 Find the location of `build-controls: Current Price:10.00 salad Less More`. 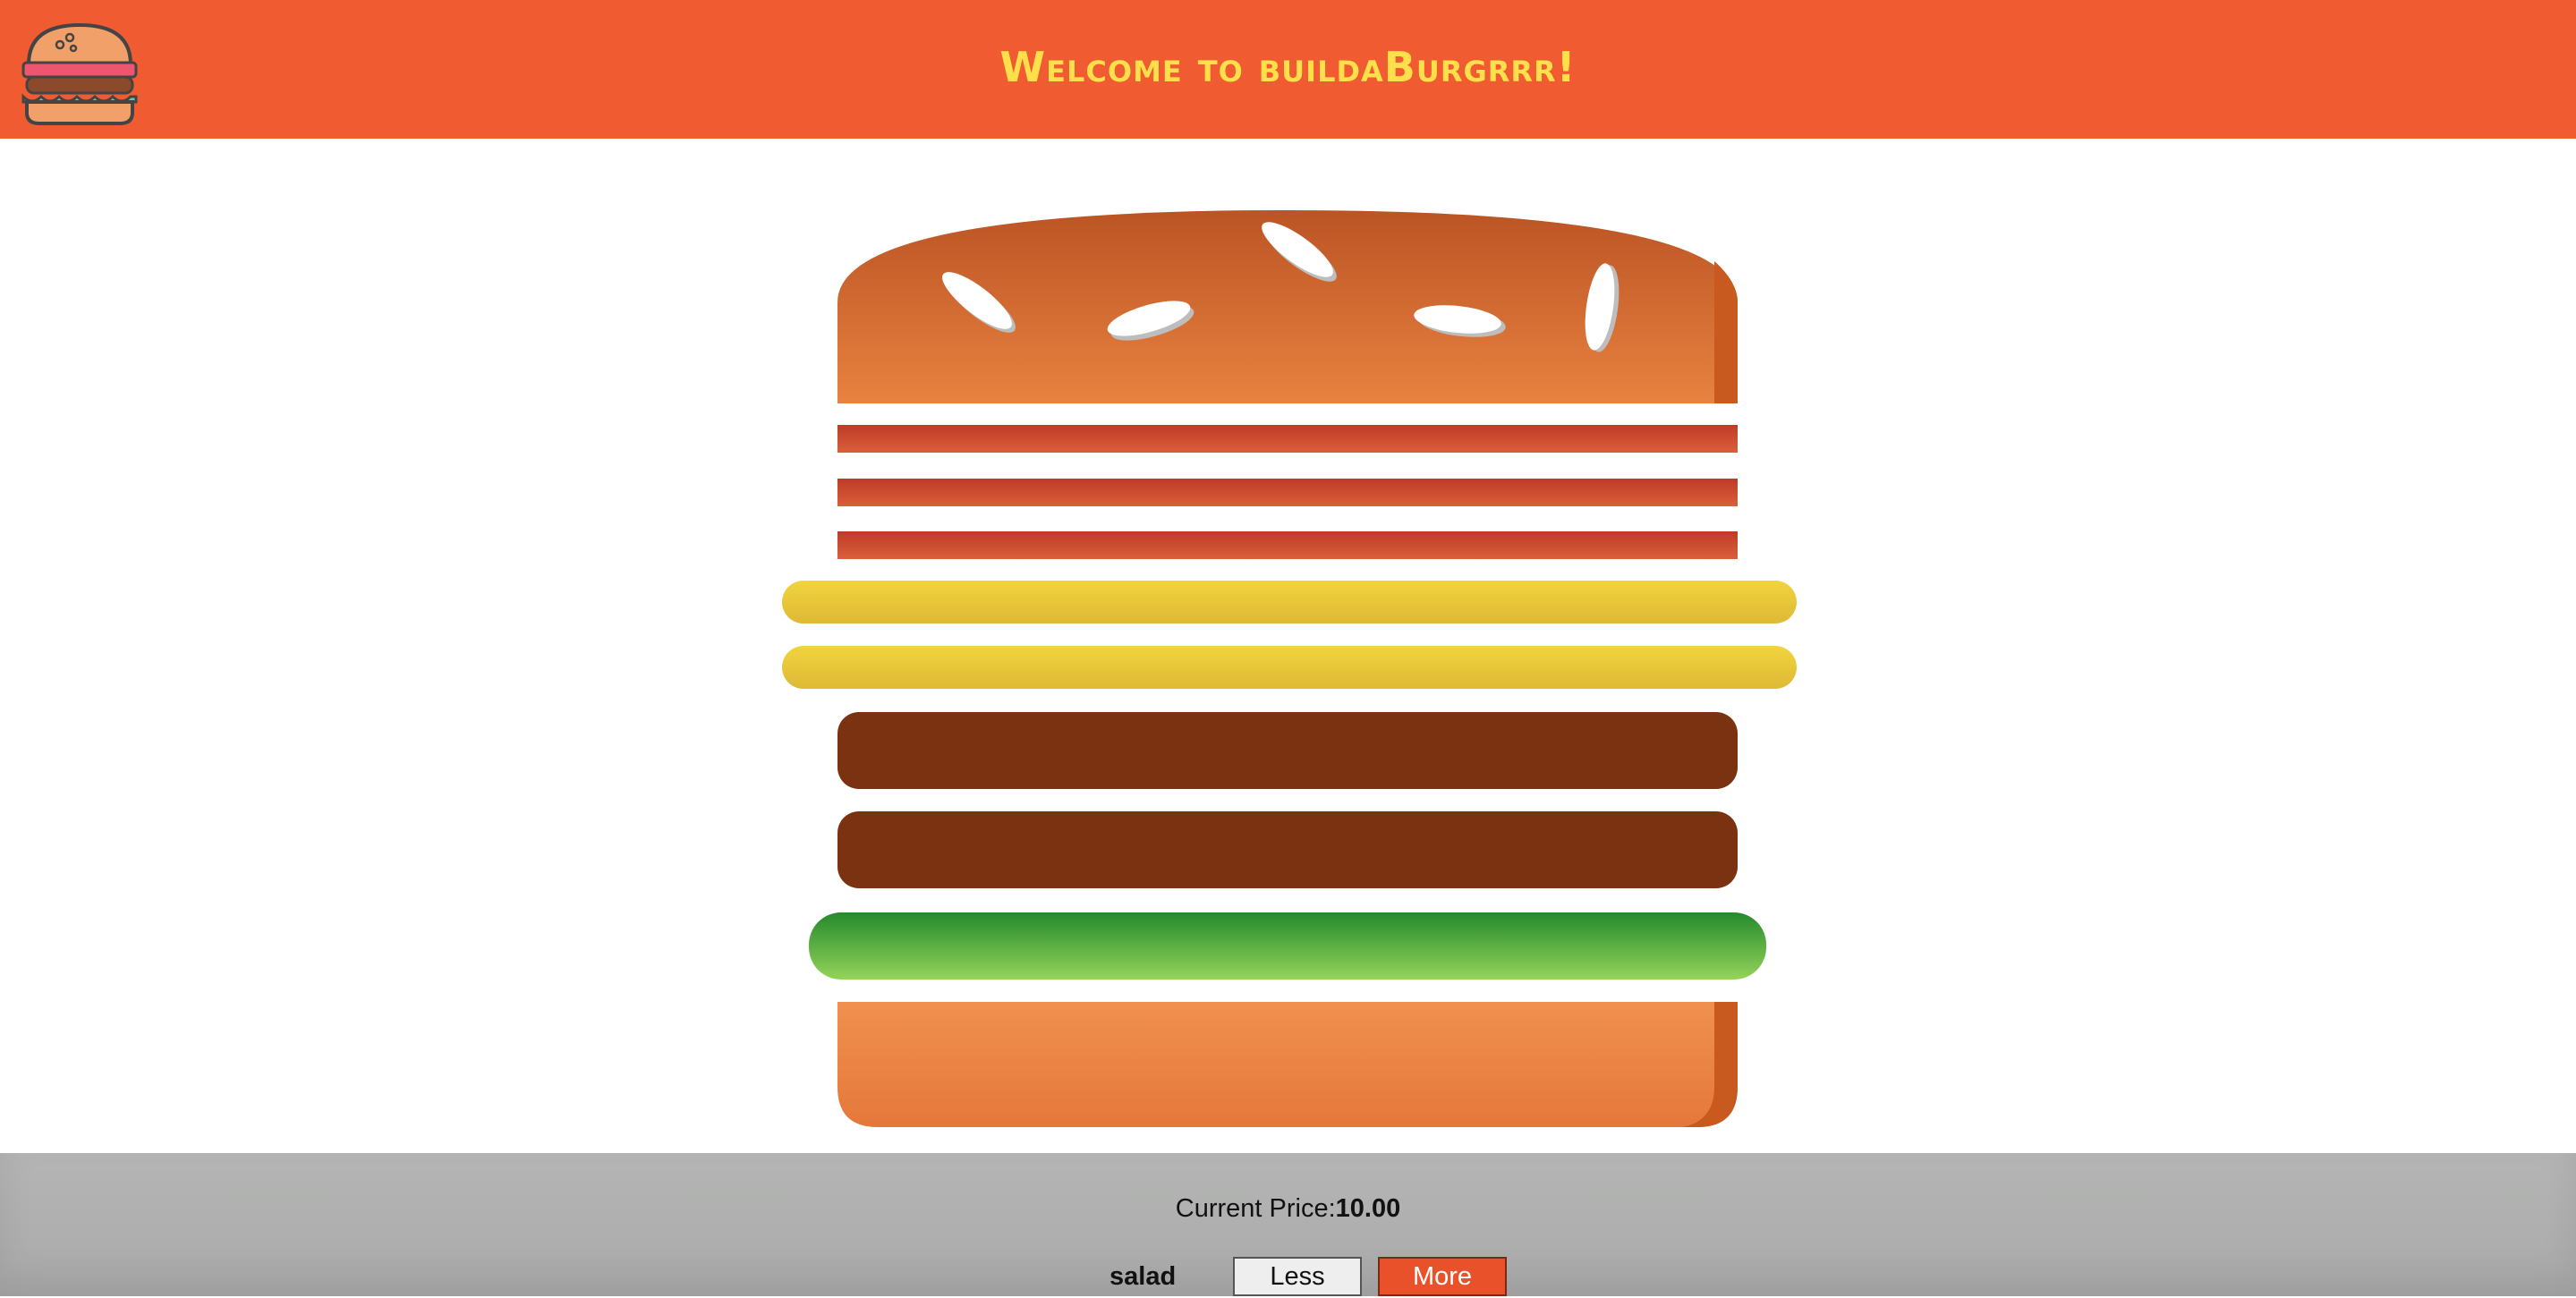

build-controls: Current Price:10.00 salad Less More is located at coordinates (1288, 1224).